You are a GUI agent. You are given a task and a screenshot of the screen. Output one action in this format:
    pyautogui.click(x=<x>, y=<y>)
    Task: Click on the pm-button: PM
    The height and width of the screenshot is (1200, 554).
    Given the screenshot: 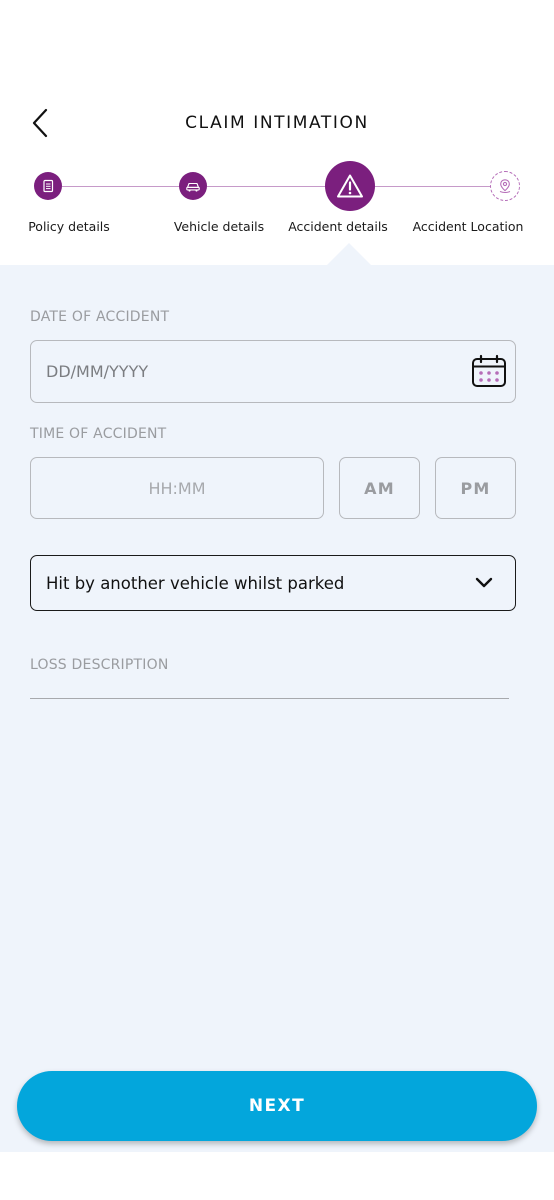 What is the action you would take?
    pyautogui.click(x=475, y=488)
    